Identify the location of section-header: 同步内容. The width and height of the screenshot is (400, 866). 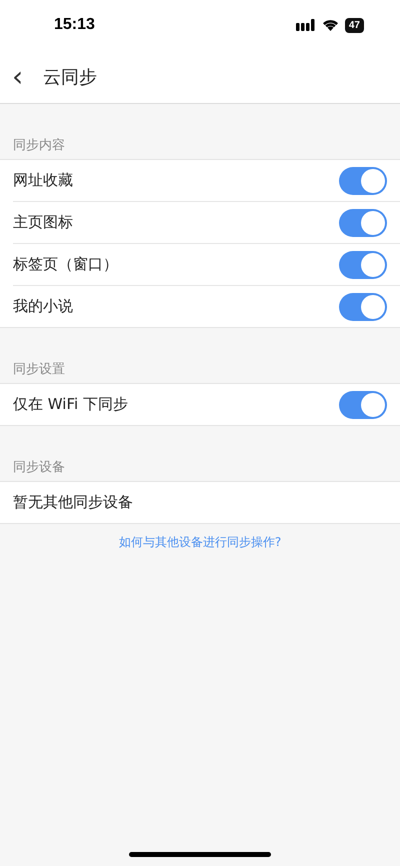
(39, 146).